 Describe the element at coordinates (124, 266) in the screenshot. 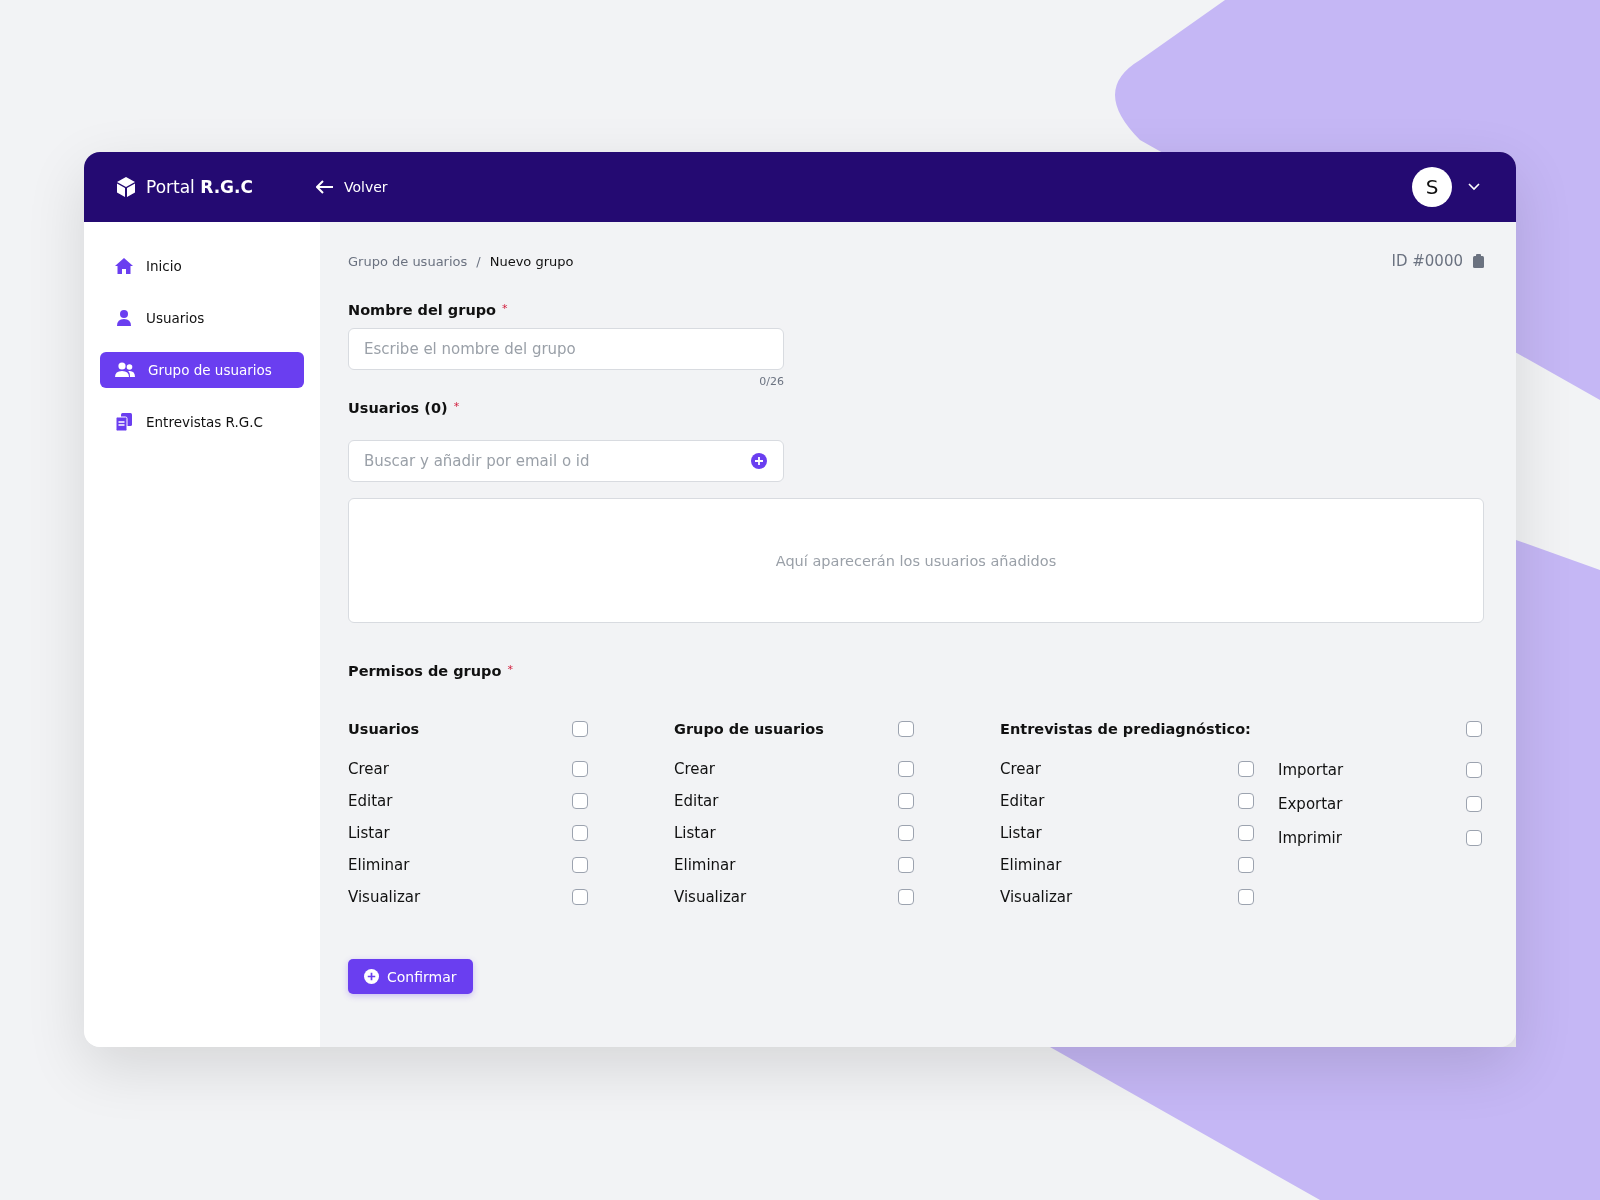

I see `home-icon` at that location.